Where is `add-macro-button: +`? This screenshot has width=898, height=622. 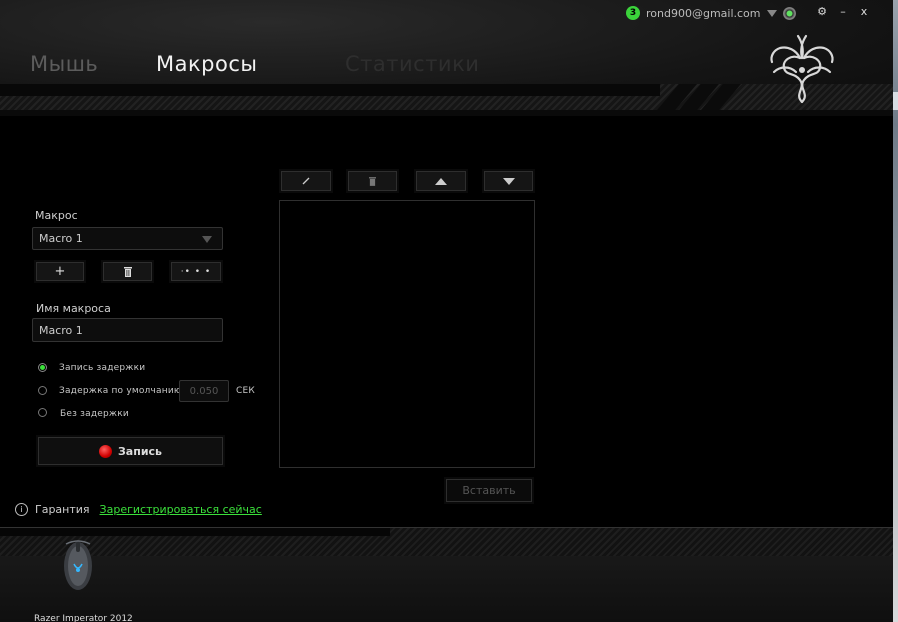 add-macro-button: + is located at coordinates (60, 271).